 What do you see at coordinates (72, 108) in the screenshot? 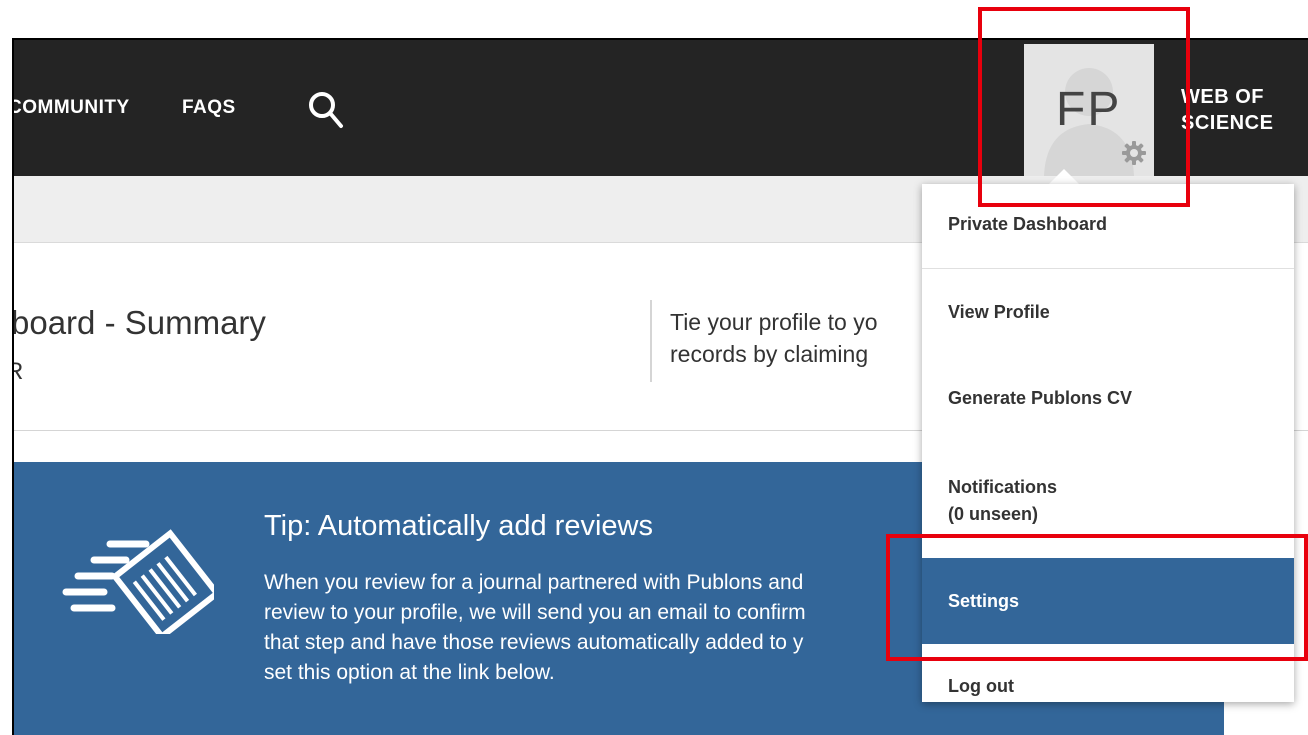
I see `nav-community-link: COMMUNITY` at bounding box center [72, 108].